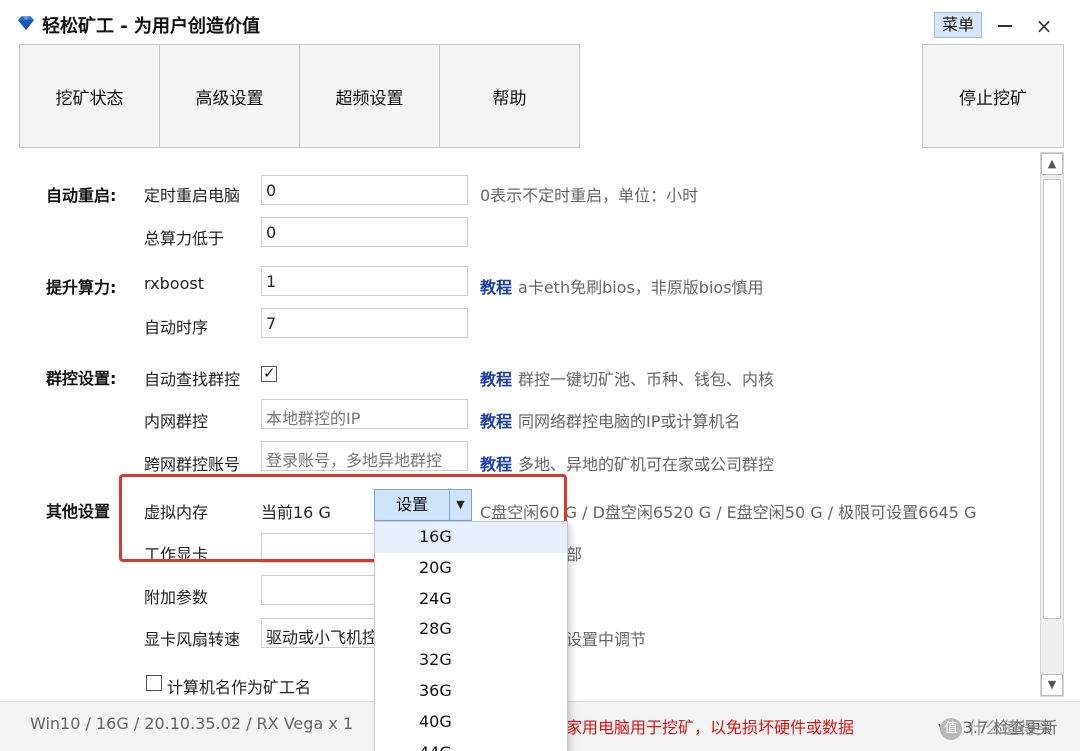 Image resolution: width=1080 pixels, height=751 pixels. What do you see at coordinates (589, 195) in the screenshot?
I see `timer-restart-hint: 0表示不定时重启，单位：小时` at bounding box center [589, 195].